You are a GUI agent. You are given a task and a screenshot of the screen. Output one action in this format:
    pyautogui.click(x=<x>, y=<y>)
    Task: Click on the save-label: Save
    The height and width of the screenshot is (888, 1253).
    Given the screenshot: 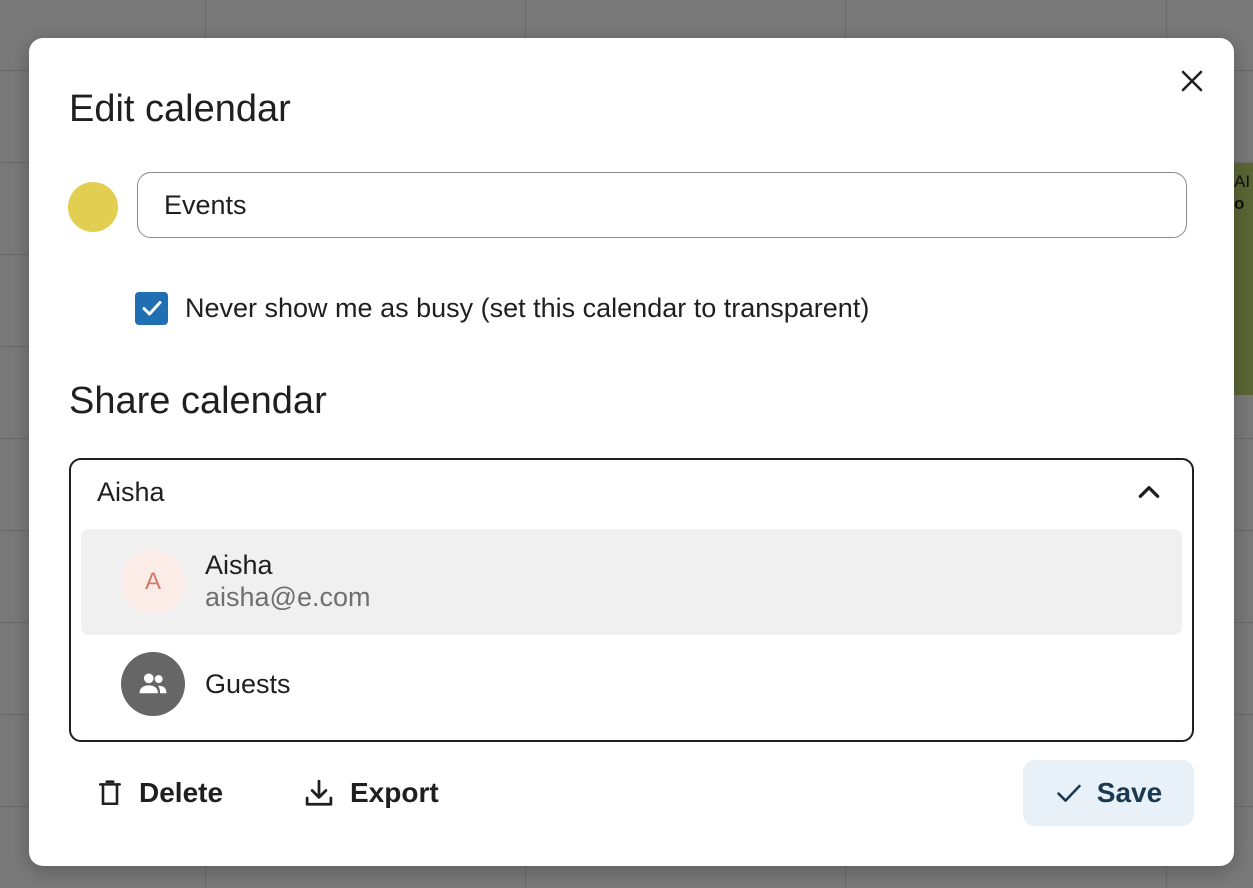 What is the action you would take?
    pyautogui.click(x=1129, y=792)
    